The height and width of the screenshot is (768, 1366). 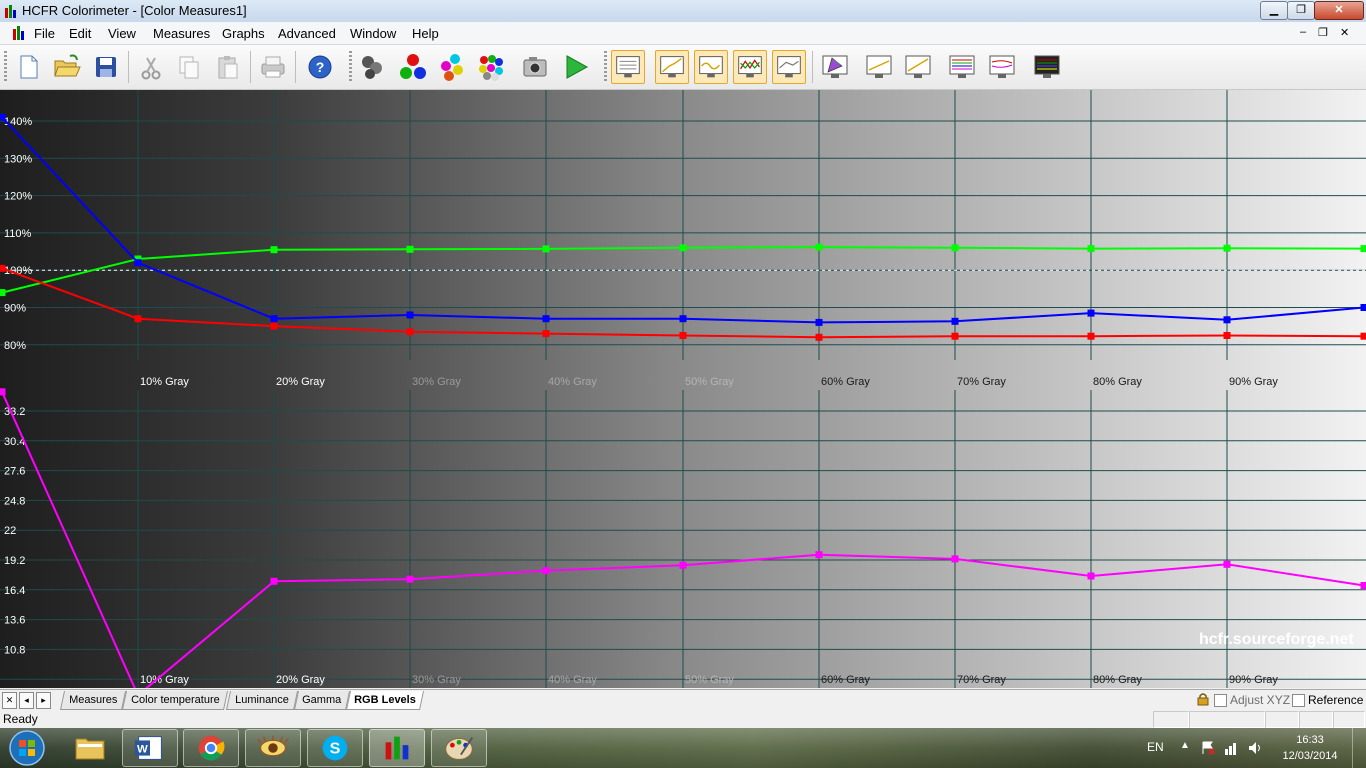 I want to click on print-icon, so click(x=273, y=67).